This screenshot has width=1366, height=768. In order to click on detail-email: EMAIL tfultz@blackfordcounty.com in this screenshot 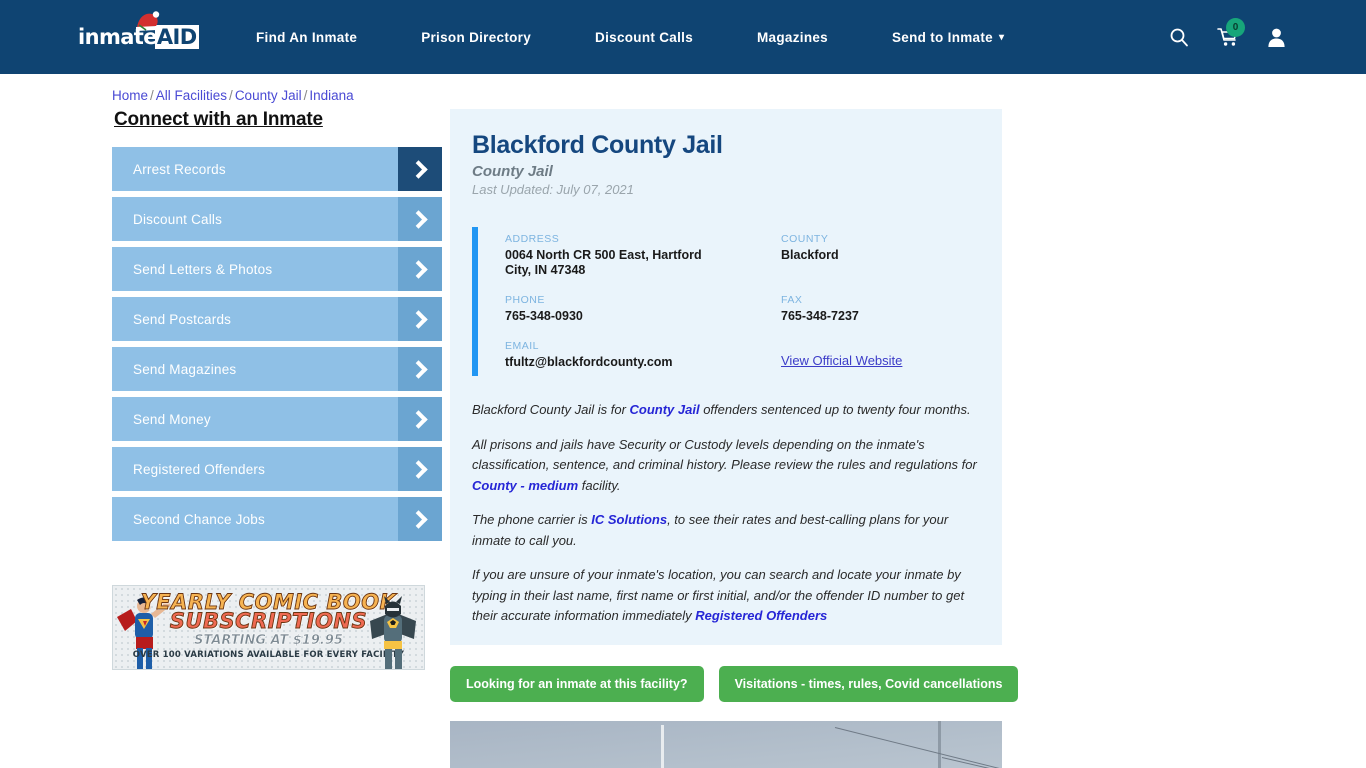, I will do `click(643, 355)`.